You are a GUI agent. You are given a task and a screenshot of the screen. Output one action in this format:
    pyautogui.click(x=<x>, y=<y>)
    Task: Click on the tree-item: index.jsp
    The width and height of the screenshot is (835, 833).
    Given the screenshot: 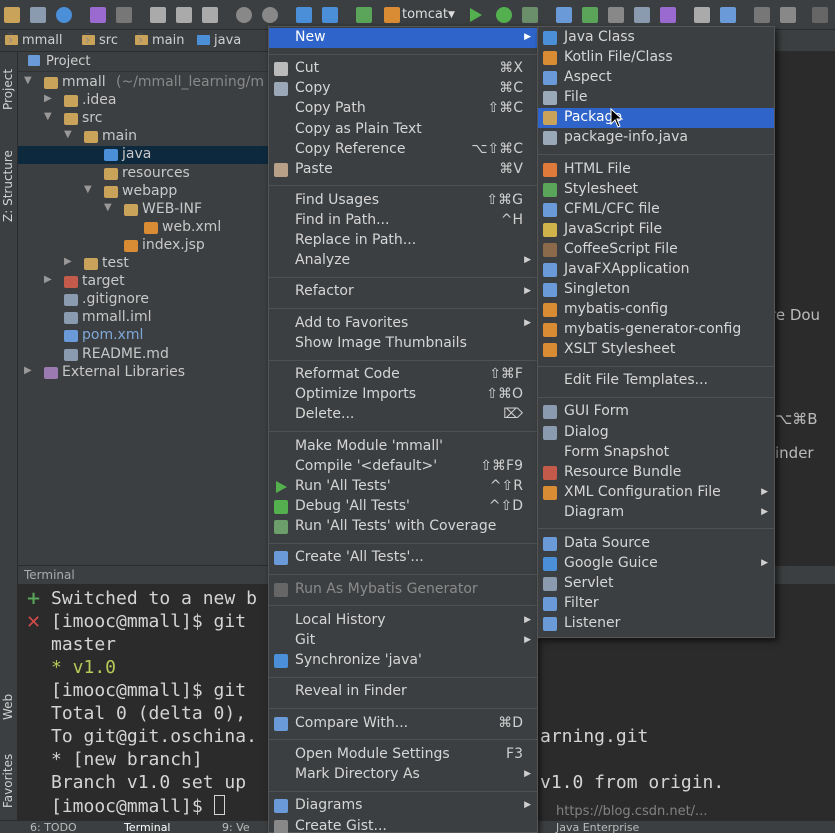 What is the action you would take?
    pyautogui.click(x=144, y=246)
    